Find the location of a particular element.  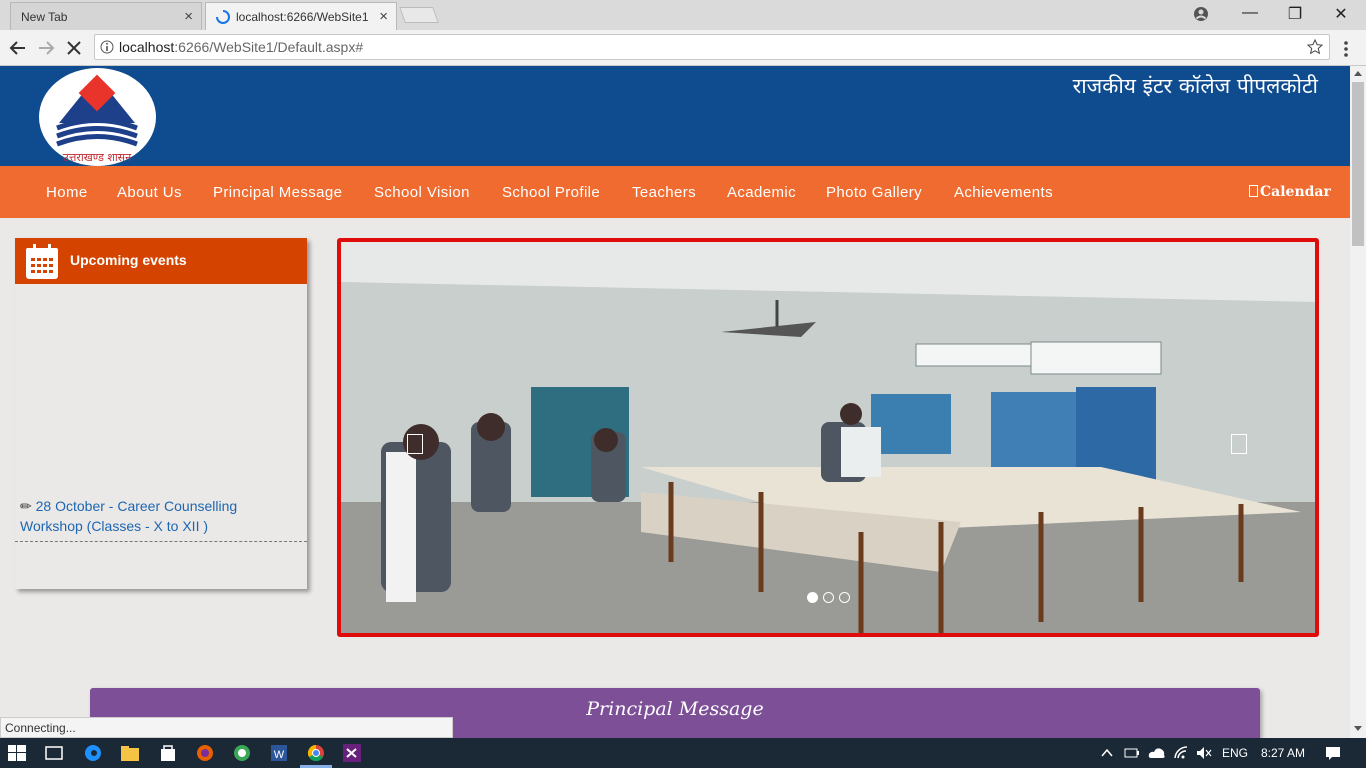

action-center-icon is located at coordinates (1333, 753).